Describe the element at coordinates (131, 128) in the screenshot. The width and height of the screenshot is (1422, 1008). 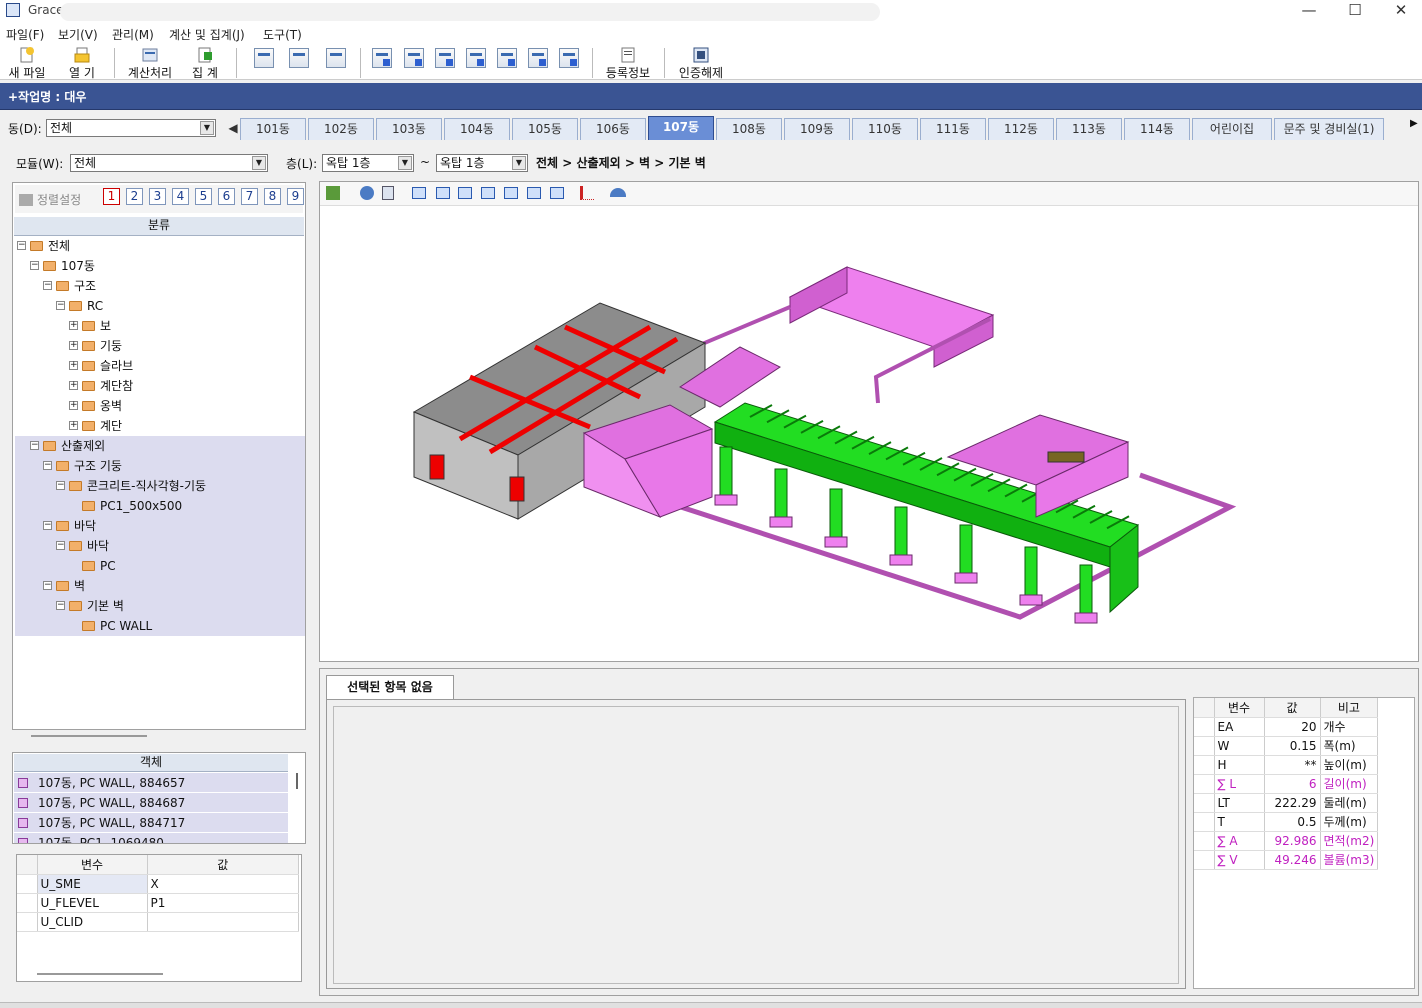
I see `dong-select: 전체 ▼` at that location.